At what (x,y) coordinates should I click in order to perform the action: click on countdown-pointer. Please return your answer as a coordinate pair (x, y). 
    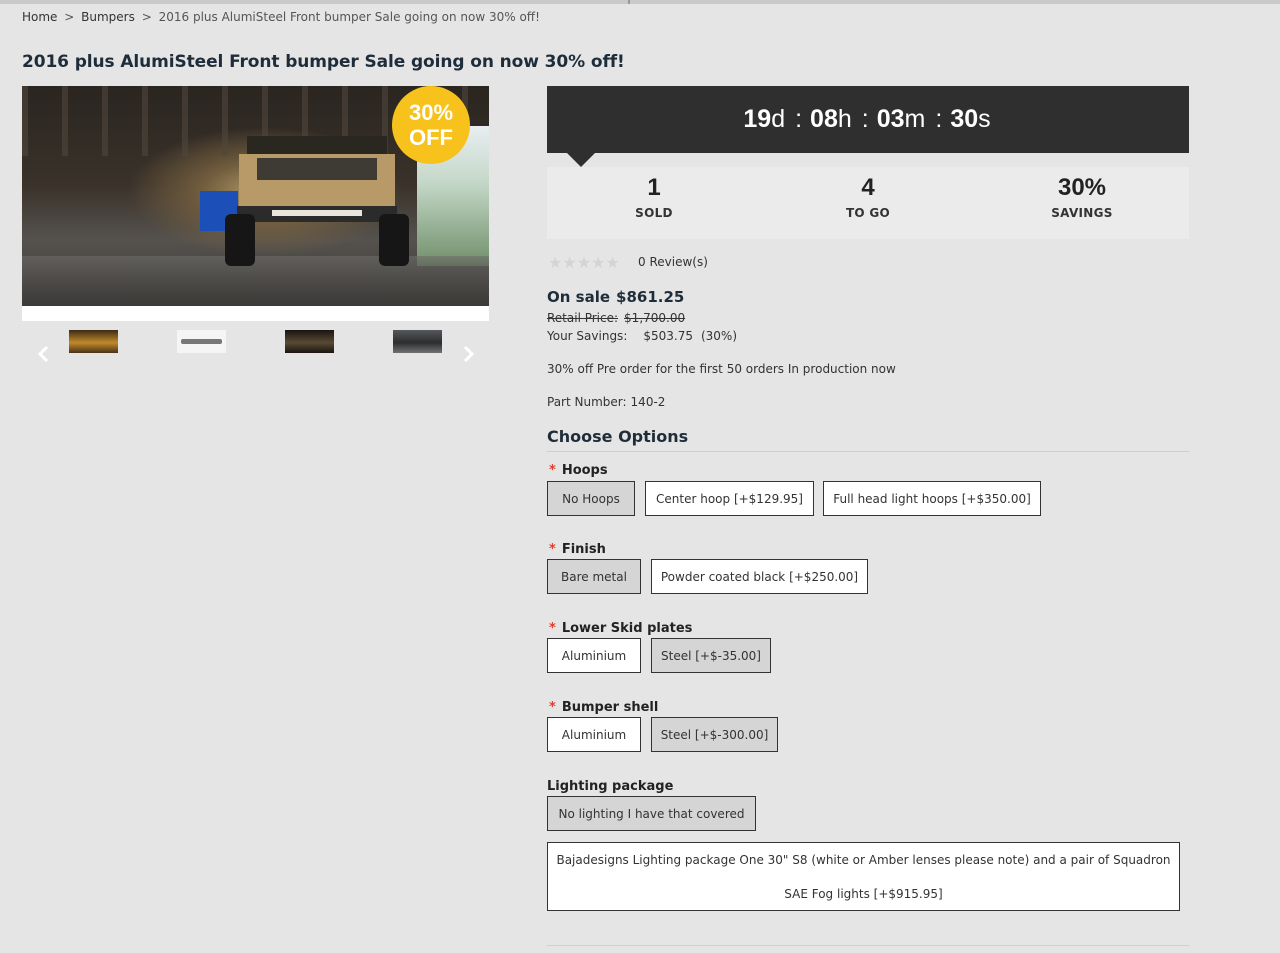
    Looking at the image, I should click on (581, 160).